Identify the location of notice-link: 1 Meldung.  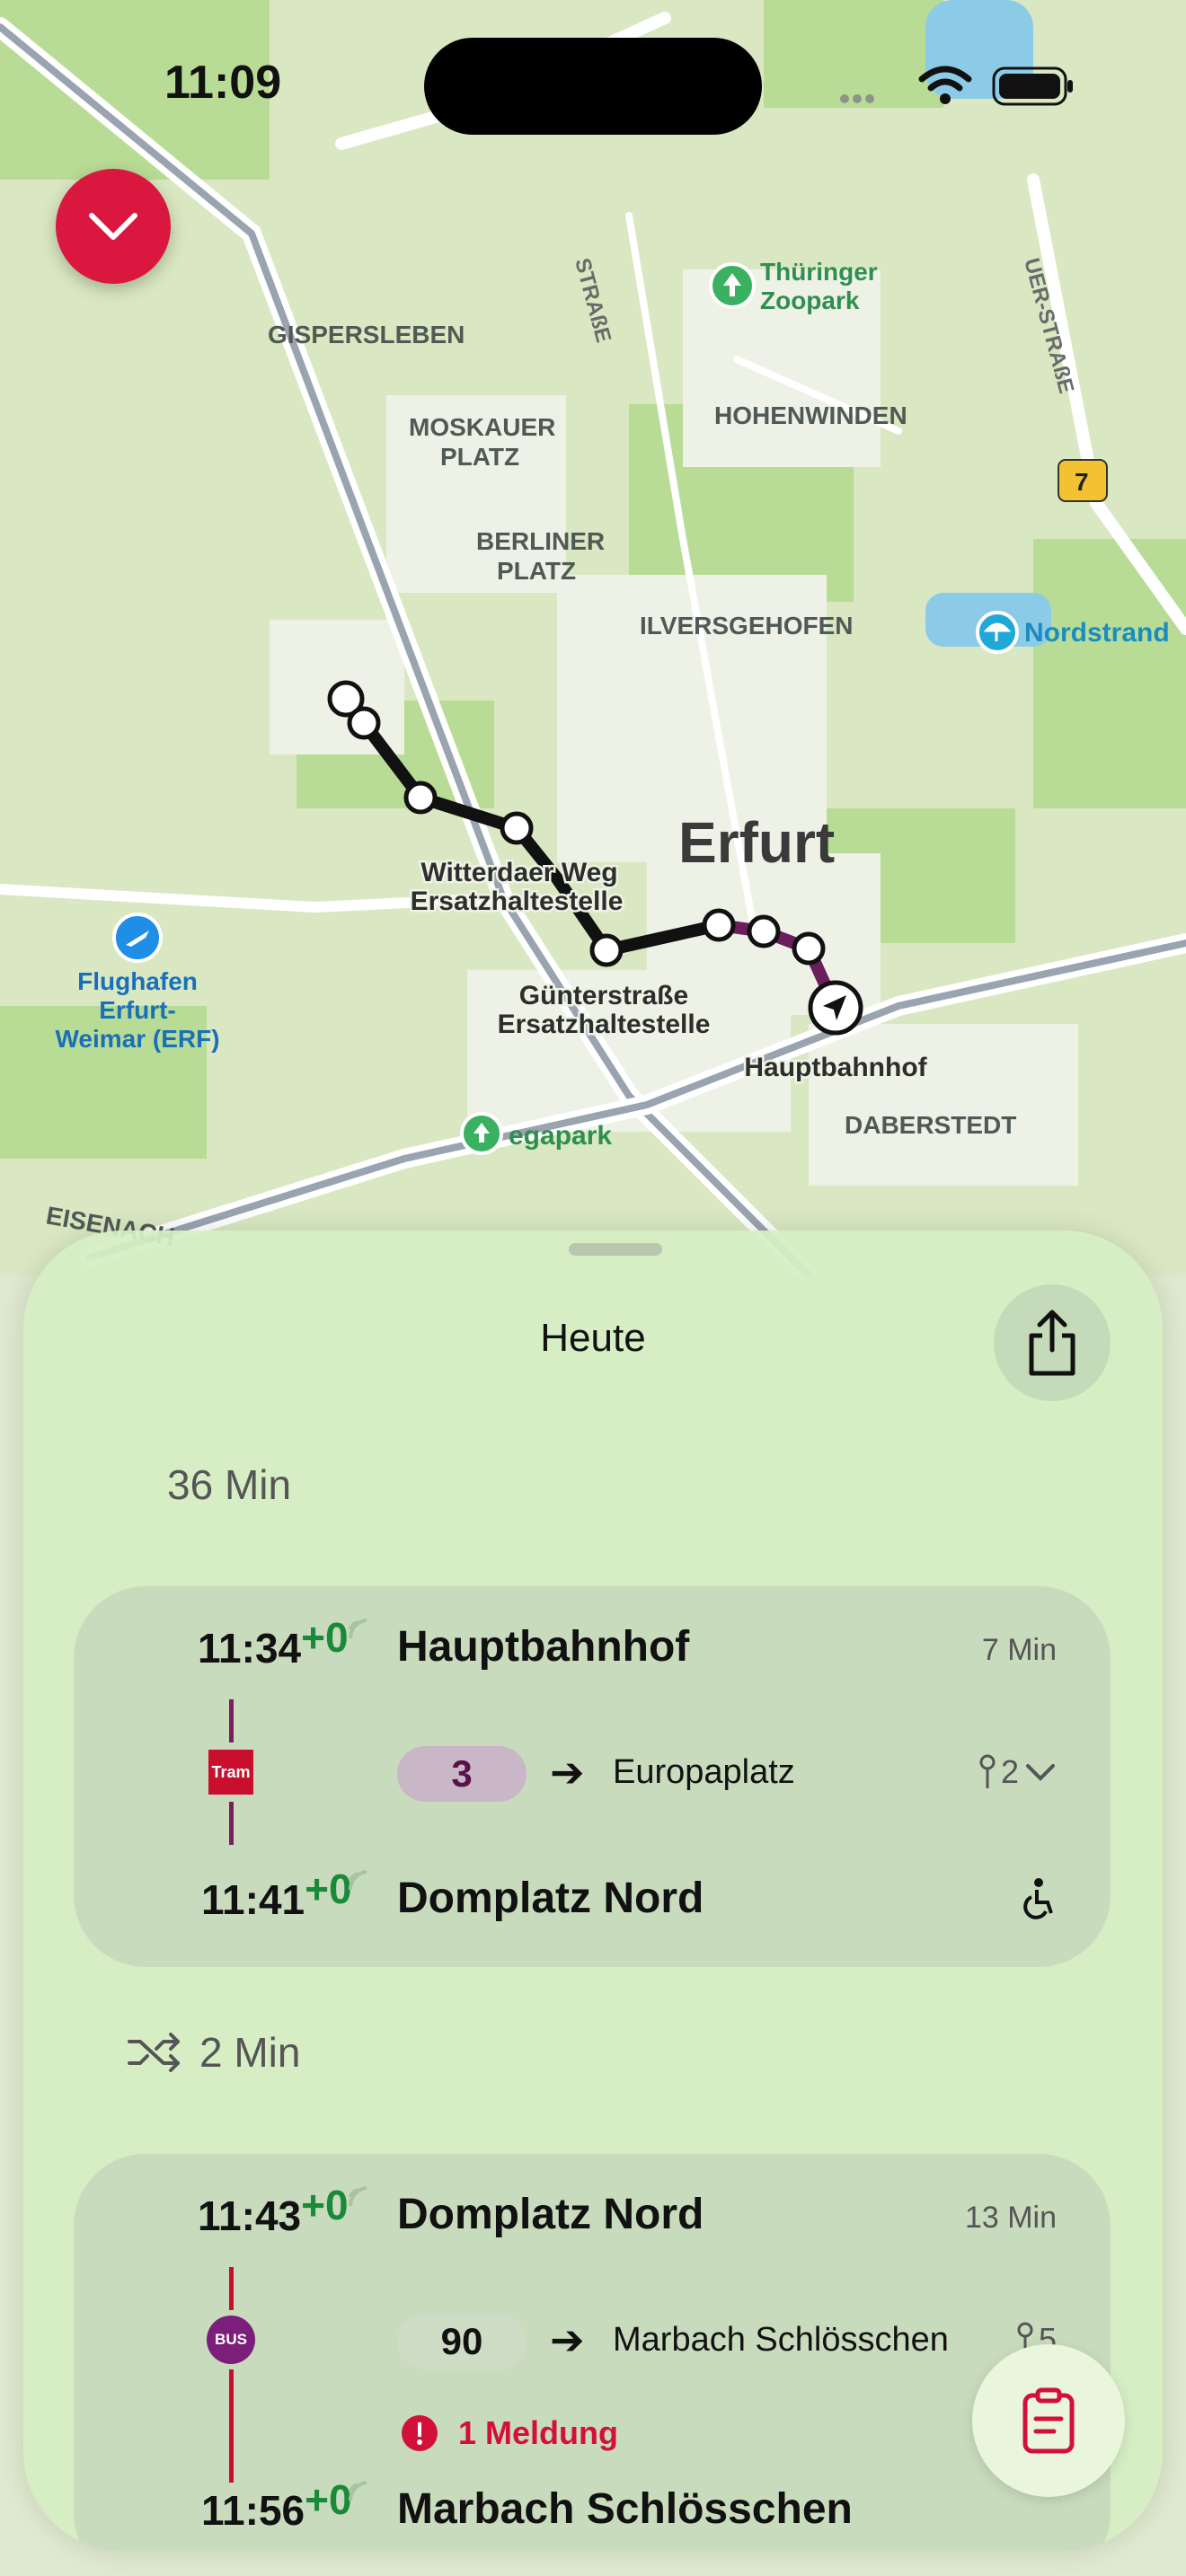
(509, 2433).